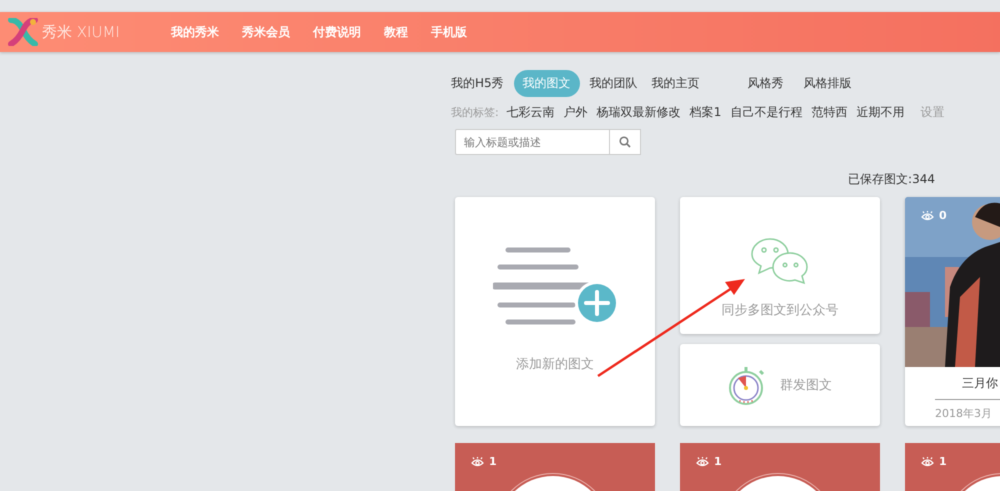  What do you see at coordinates (555, 364) in the screenshot?
I see `card-label: 添加新的图文` at bounding box center [555, 364].